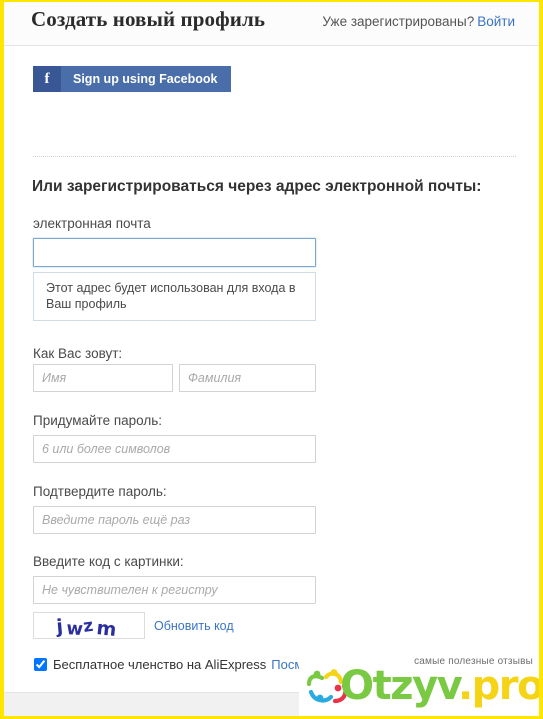 The image size is (543, 719). What do you see at coordinates (59, 626) in the screenshot?
I see `svg-text: j` at bounding box center [59, 626].